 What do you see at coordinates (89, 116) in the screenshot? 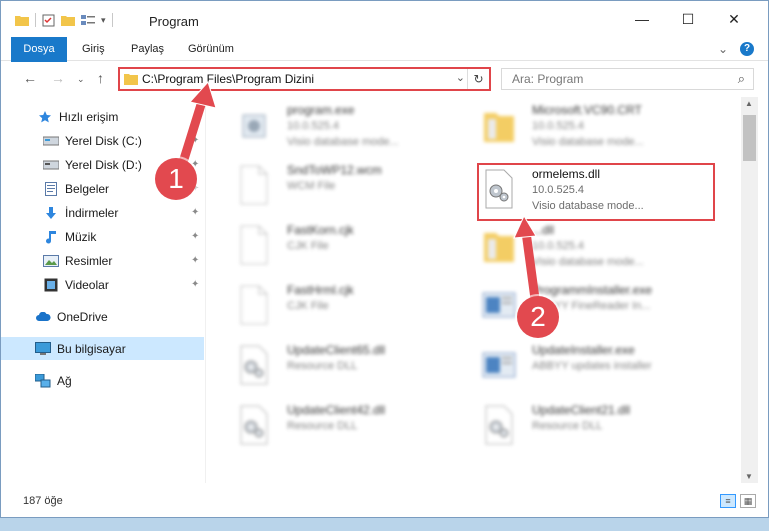
I see `sidebar-item-label: Hızlı erişim` at bounding box center [89, 116].